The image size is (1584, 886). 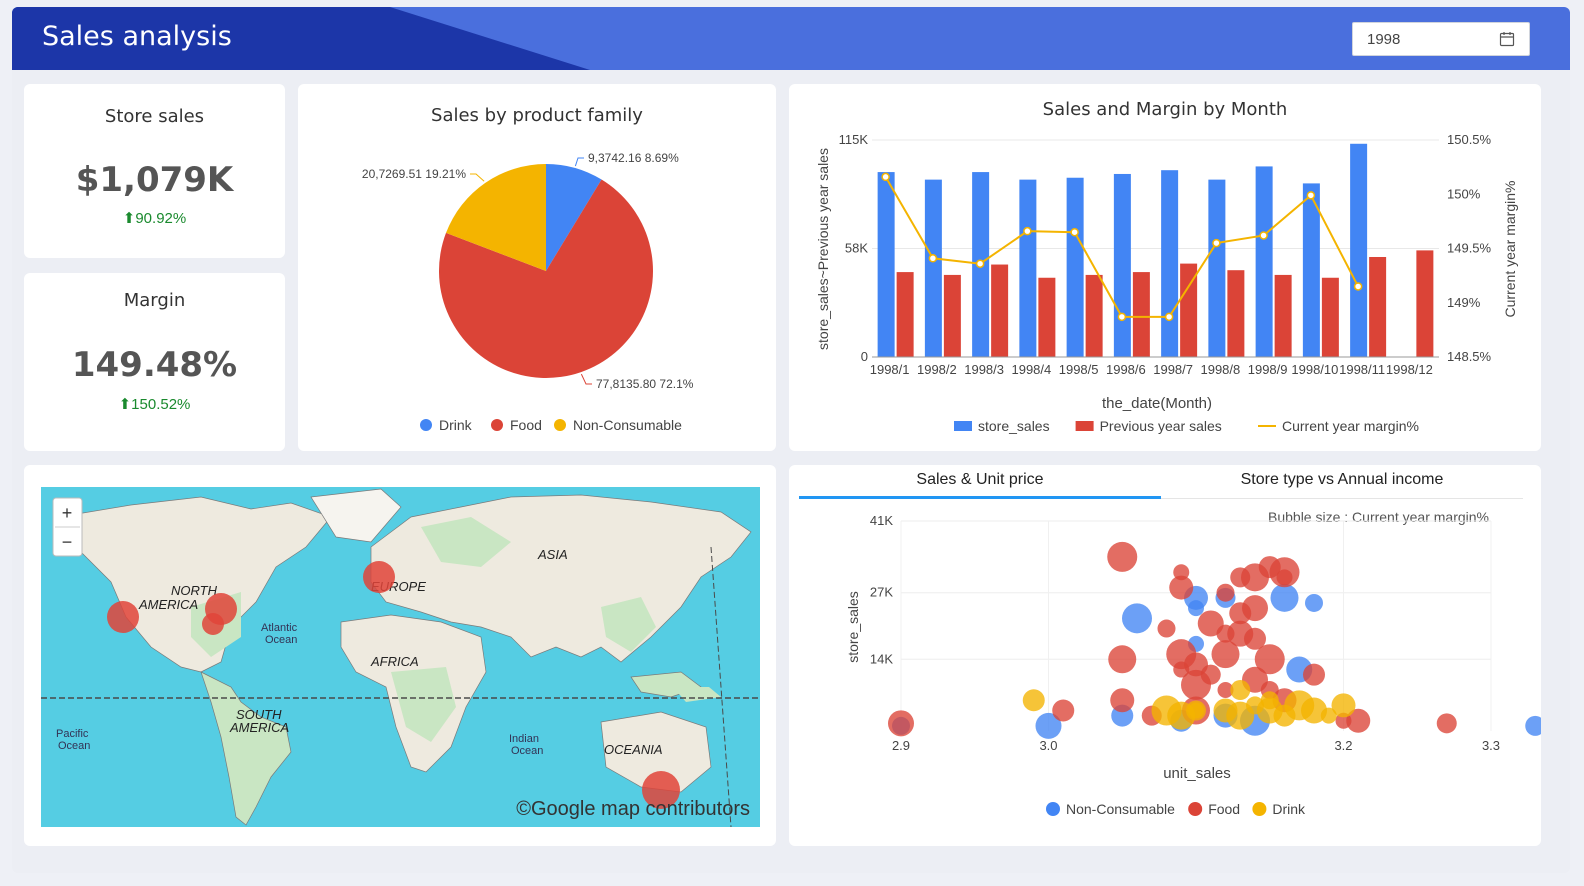 I want to click on x-tick-label: 1998/4, so click(x=1031, y=369).